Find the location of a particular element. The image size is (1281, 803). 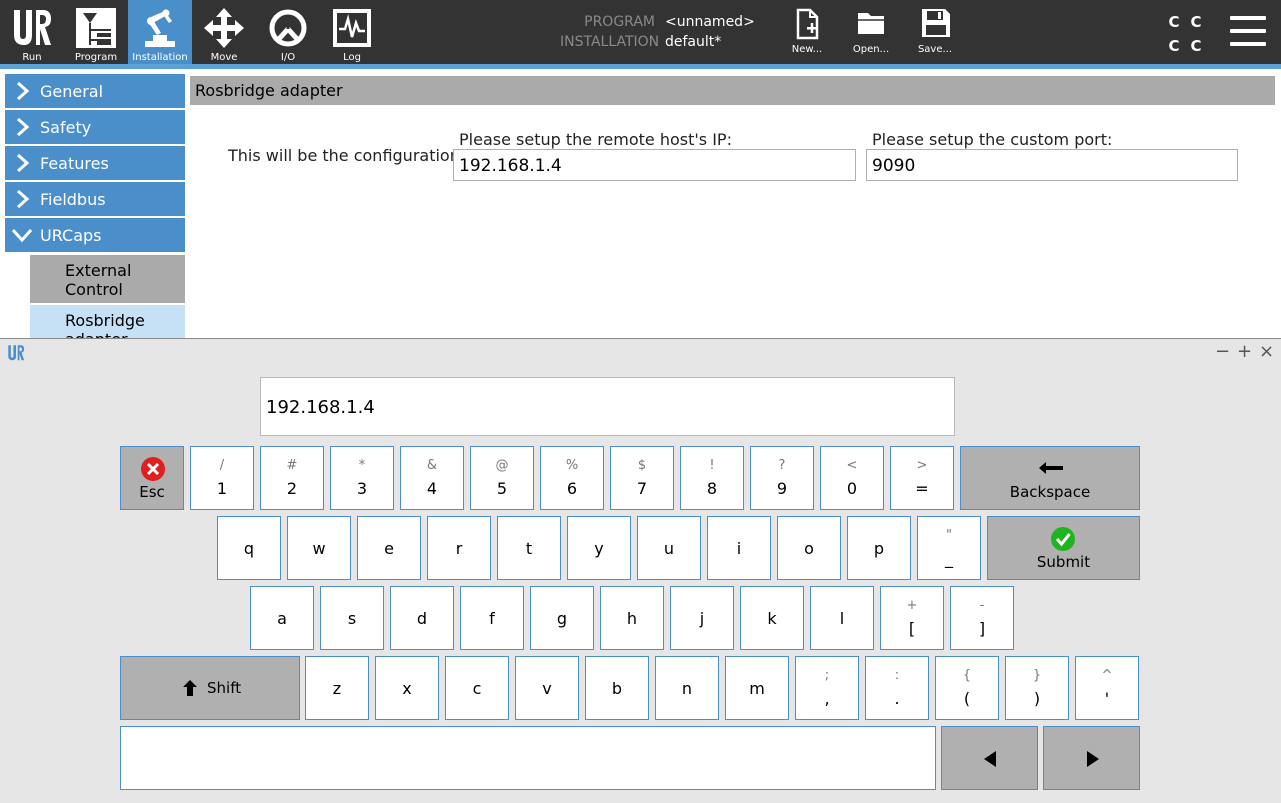

cursor-left-key is located at coordinates (989, 758).